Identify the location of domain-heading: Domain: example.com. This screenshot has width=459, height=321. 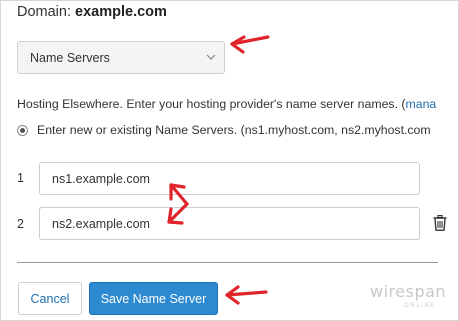
(92, 12).